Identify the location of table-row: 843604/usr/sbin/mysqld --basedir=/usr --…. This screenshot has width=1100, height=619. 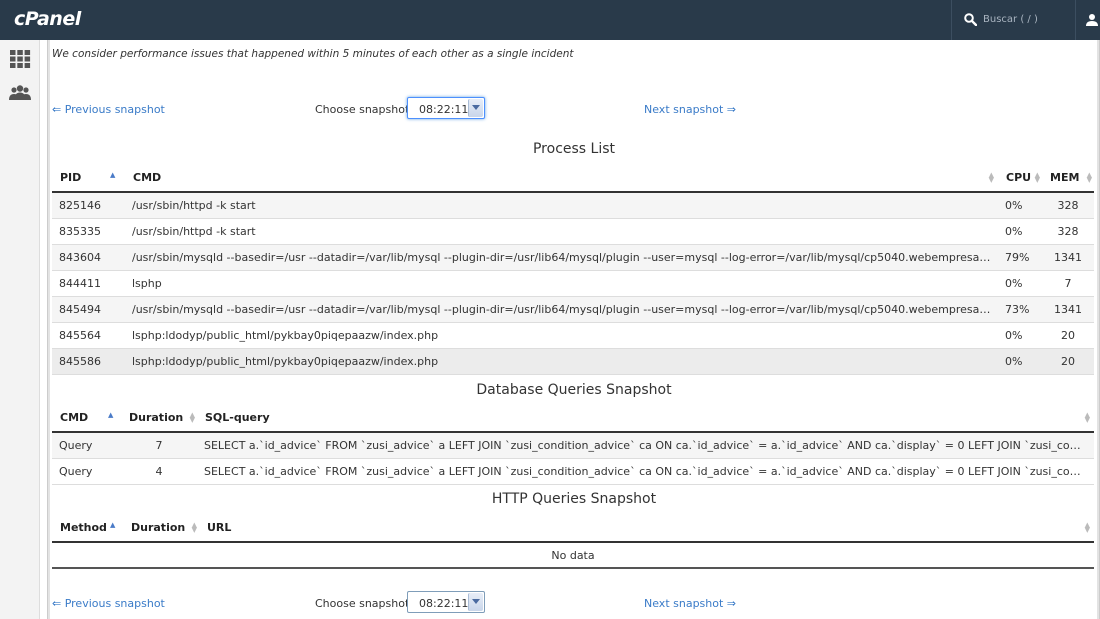
(573, 257).